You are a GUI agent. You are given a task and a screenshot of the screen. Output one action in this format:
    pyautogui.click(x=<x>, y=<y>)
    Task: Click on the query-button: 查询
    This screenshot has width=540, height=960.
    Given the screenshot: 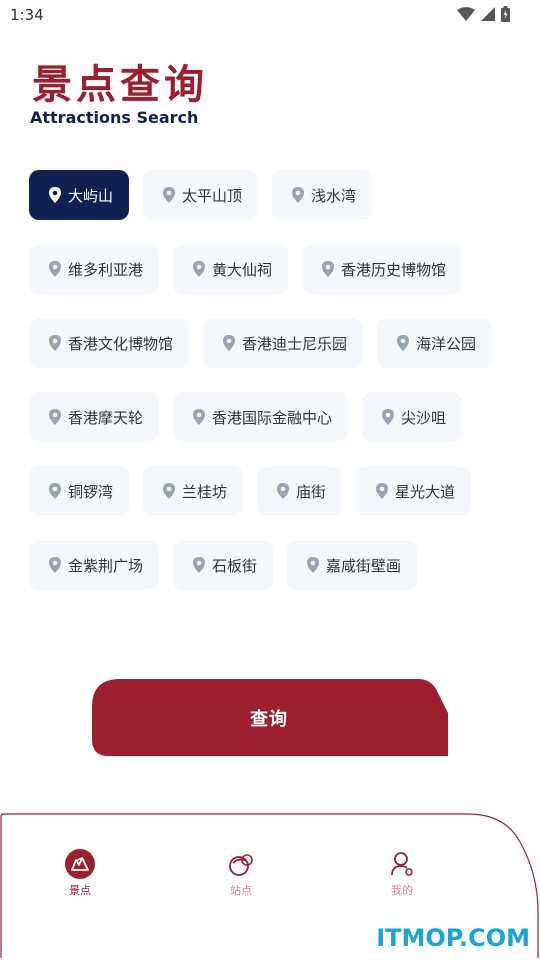 What is the action you would take?
    pyautogui.click(x=269, y=717)
    